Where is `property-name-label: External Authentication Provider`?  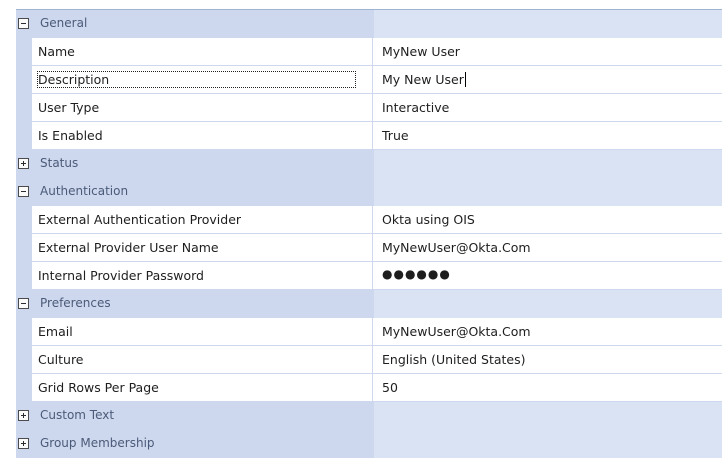
property-name-label: External Authentication Provider is located at coordinates (140, 219).